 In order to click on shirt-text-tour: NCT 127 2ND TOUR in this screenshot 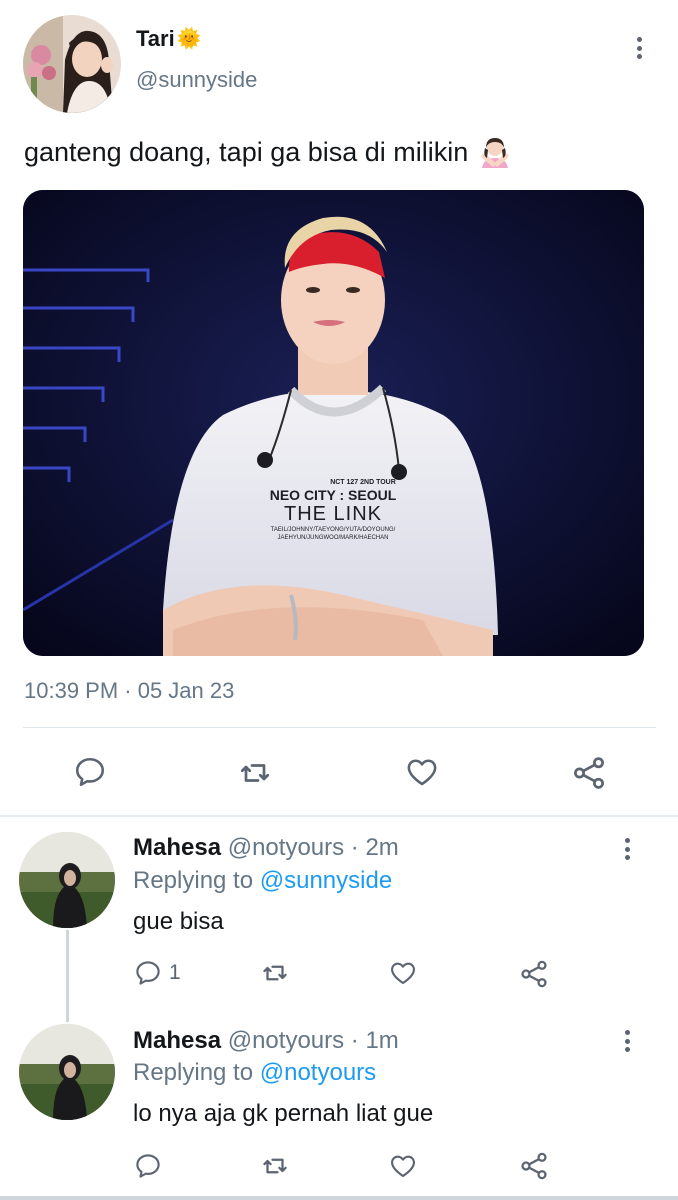, I will do `click(363, 482)`.